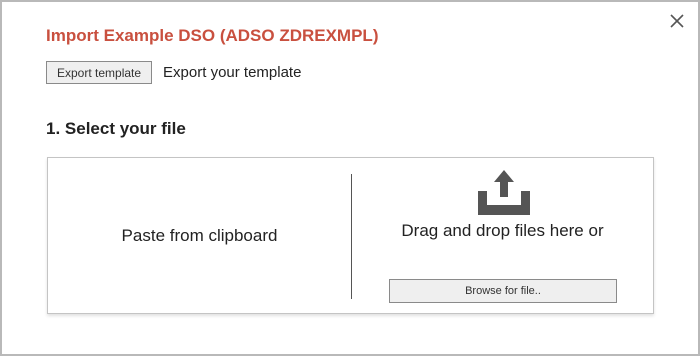 Image resolution: width=700 pixels, height=356 pixels. I want to click on dialog-title: Import Example DSO (ADSO ZDREXMPL), so click(212, 35).